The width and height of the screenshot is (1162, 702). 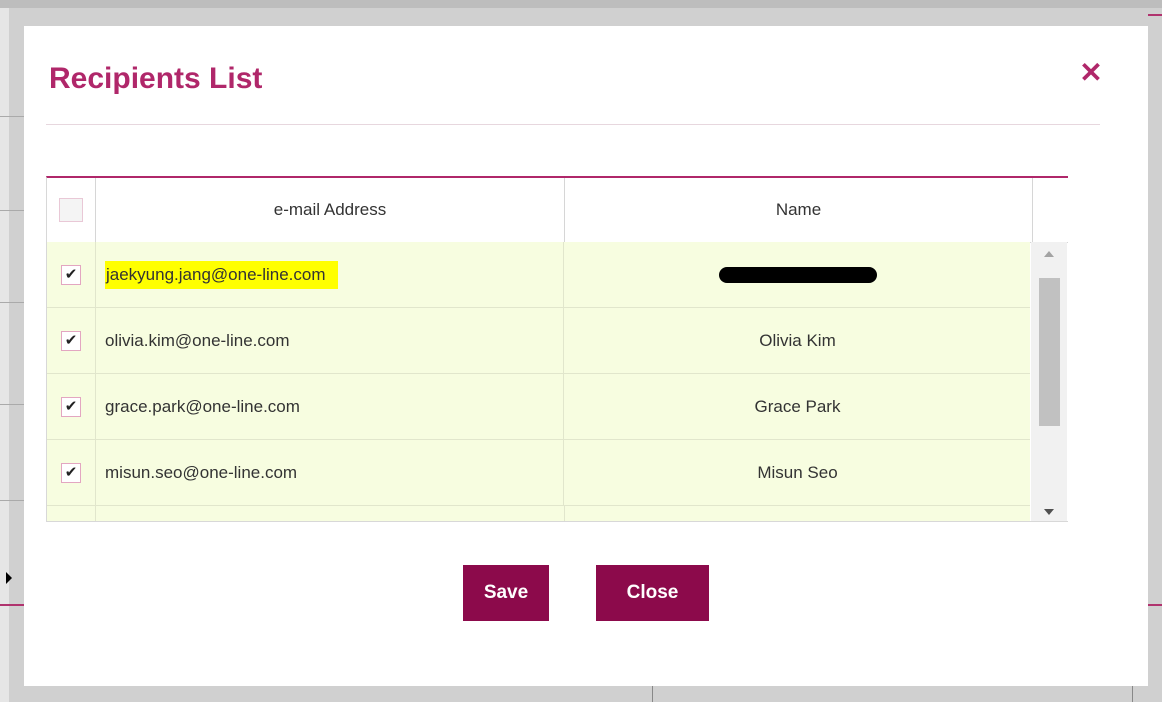 What do you see at coordinates (799, 210) in the screenshot?
I see `column-header-name: Name` at bounding box center [799, 210].